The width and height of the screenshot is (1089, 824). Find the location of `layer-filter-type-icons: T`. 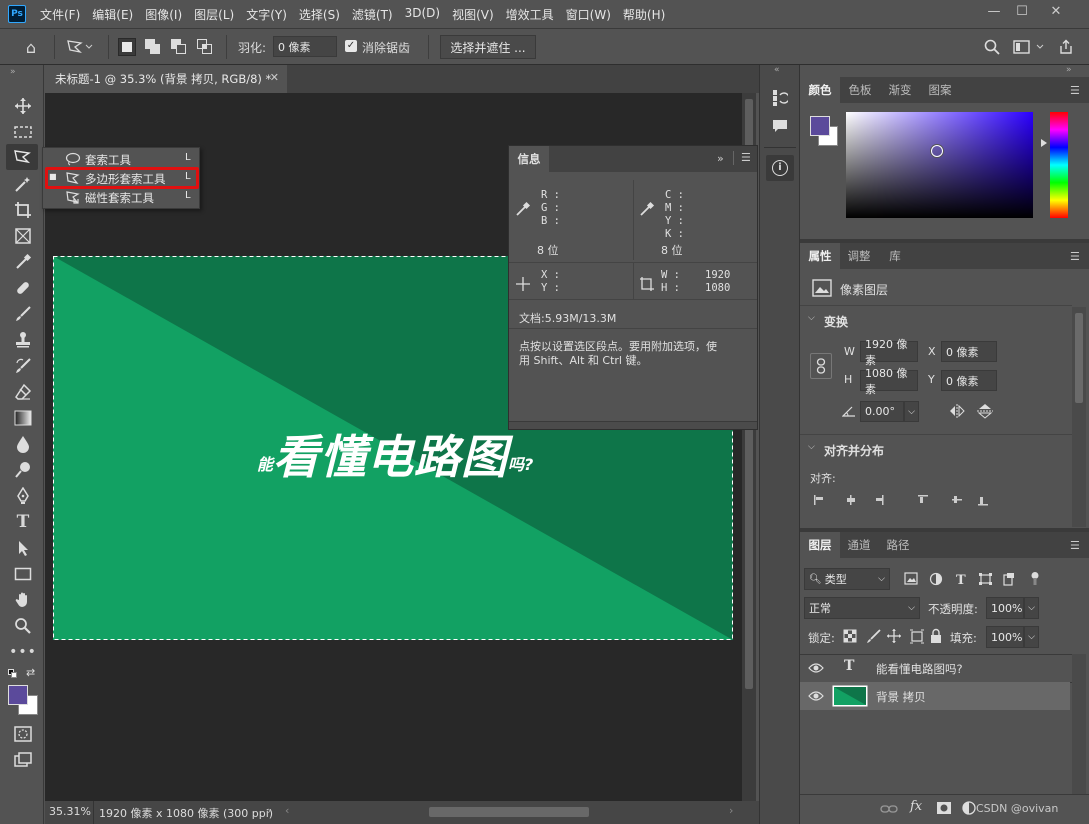

layer-filter-type-icons: T is located at coordinates (974, 579).